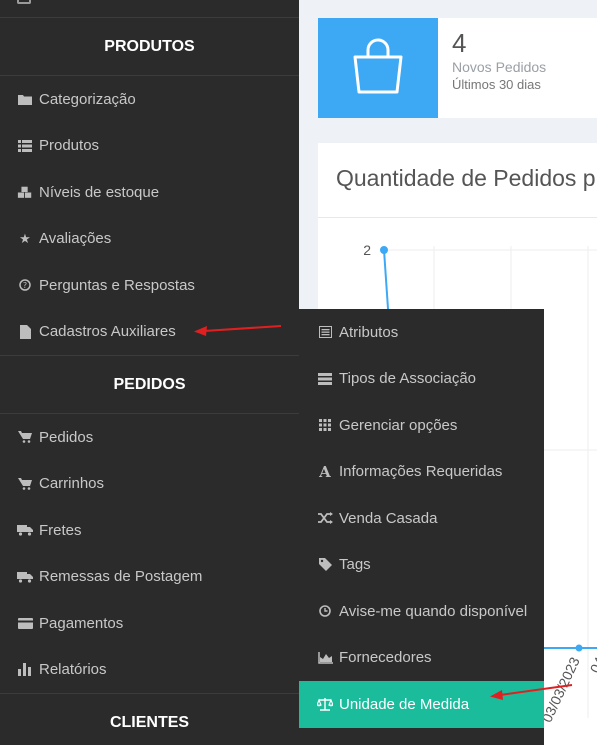 Image resolution: width=597 pixels, height=745 pixels. Describe the element at coordinates (73, 670) in the screenshot. I see `sidebar-item-label: Relatórios` at that location.